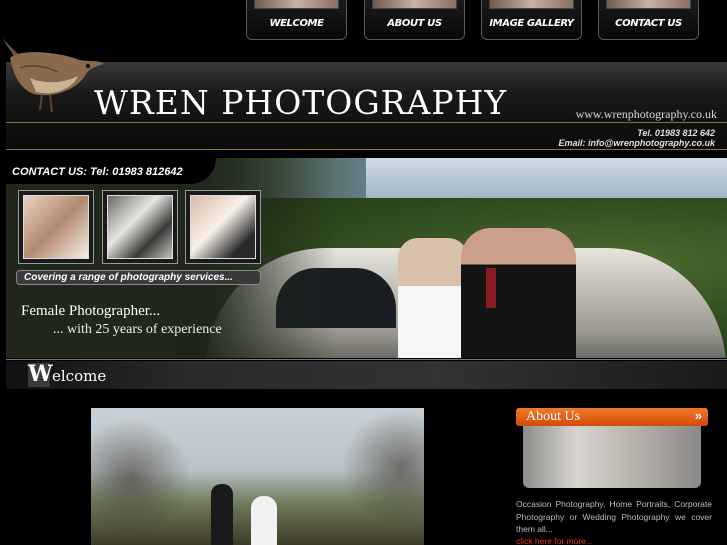  Describe the element at coordinates (49, 172) in the screenshot. I see `banner-contact-label: CONTACT US:` at that location.